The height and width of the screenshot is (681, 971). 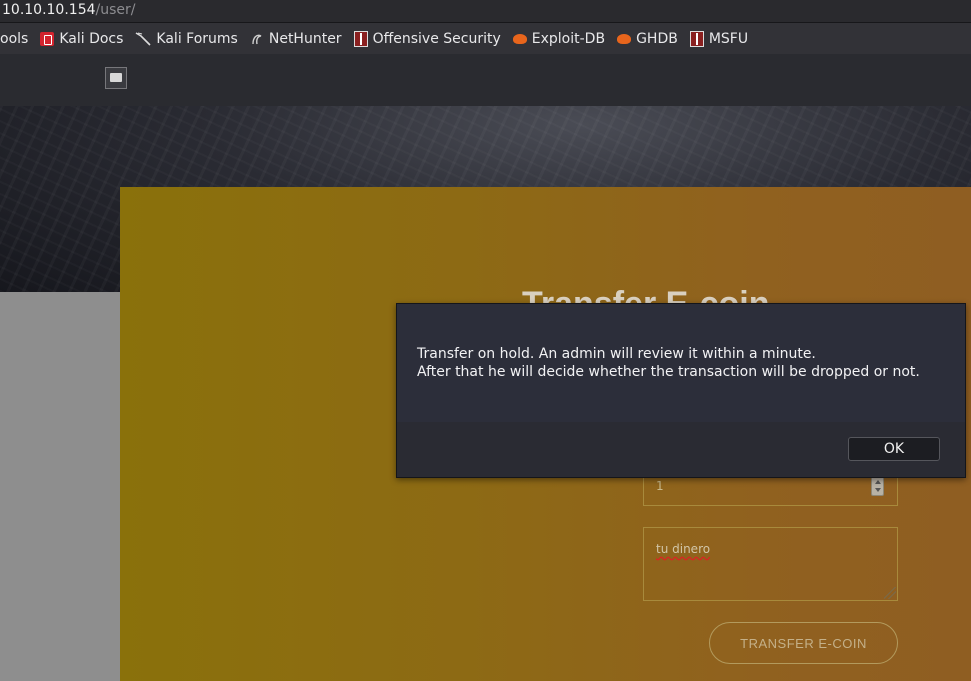 What do you see at coordinates (257, 39) in the screenshot?
I see `nethunter-icon` at bounding box center [257, 39].